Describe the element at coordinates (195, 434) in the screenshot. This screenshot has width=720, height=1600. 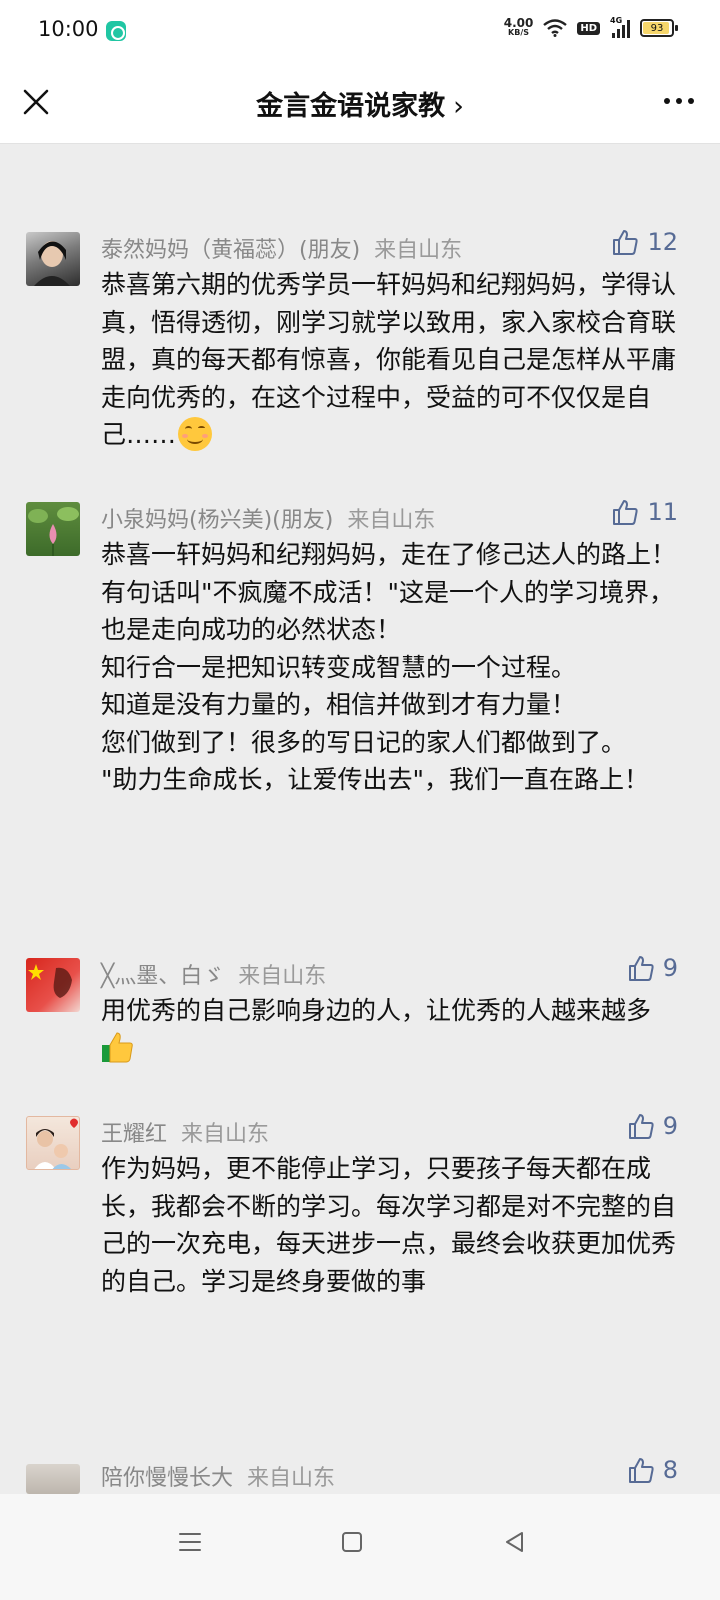
I see `smile-emoji-icon` at that location.